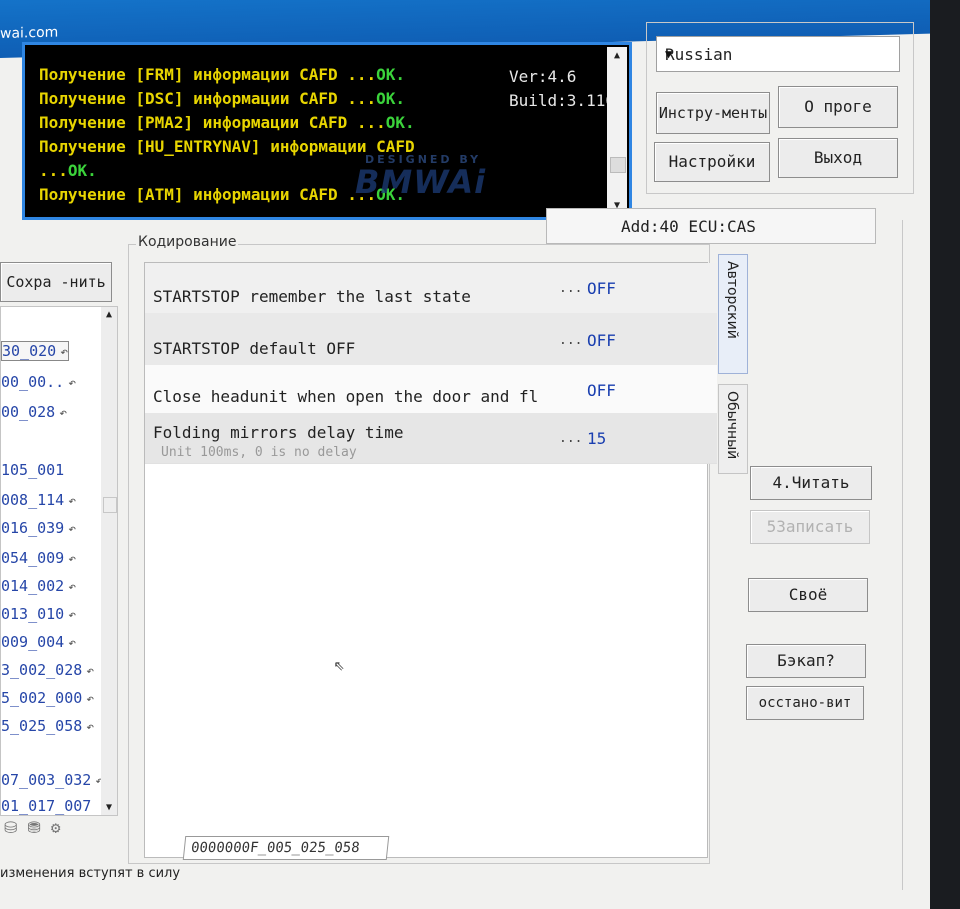  I want to click on list-item: 009_004 ↶, so click(38, 642).